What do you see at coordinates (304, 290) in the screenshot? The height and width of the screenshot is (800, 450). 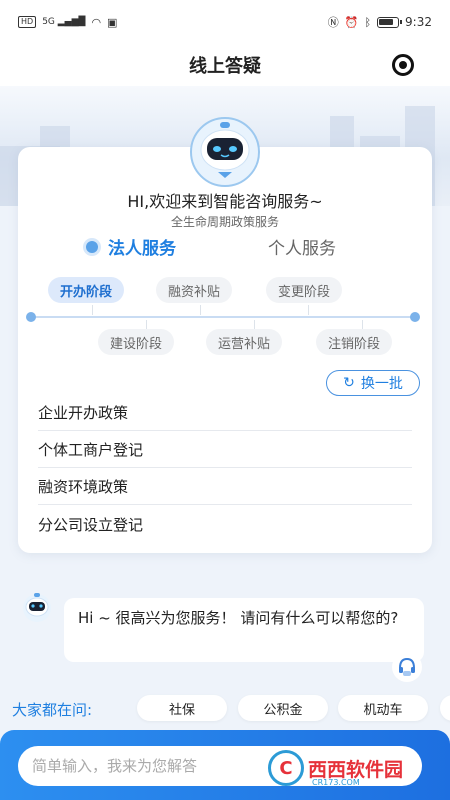 I see `stage-chip-change: 变更阶段` at bounding box center [304, 290].